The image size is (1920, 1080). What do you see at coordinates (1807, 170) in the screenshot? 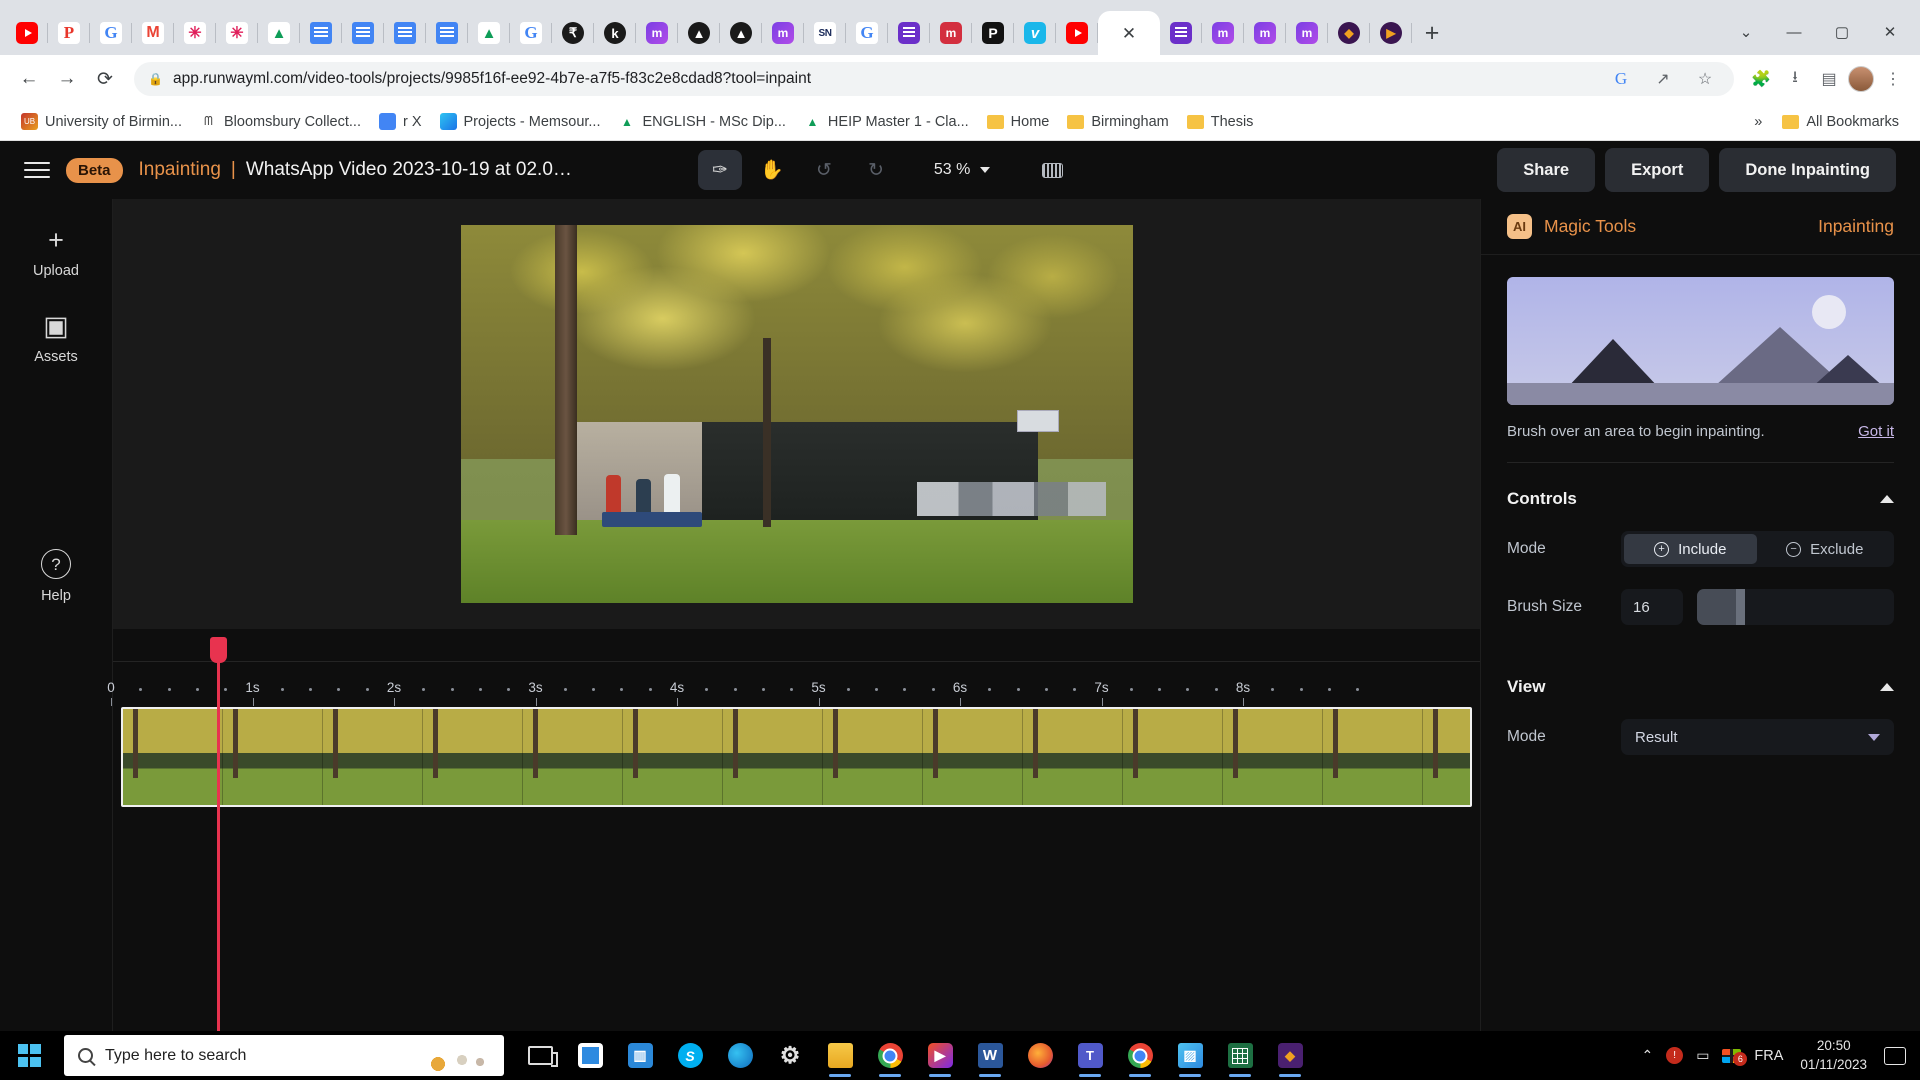
I see `done-inpainting-button: Done Inpainting` at bounding box center [1807, 170].